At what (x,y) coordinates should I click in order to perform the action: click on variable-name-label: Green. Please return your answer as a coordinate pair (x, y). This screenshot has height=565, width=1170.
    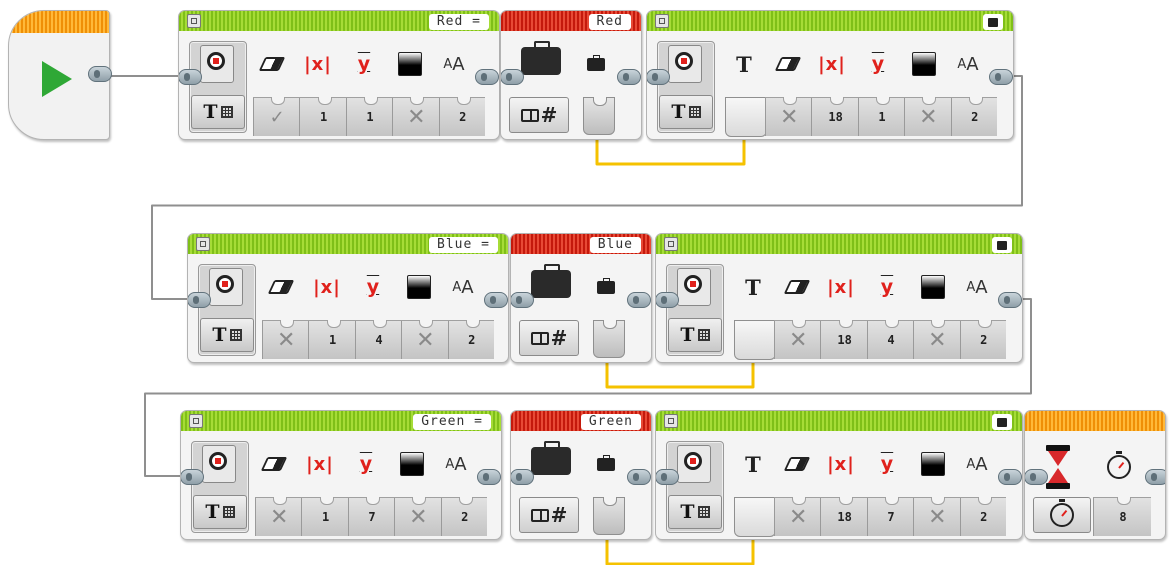
    Looking at the image, I should click on (610, 422).